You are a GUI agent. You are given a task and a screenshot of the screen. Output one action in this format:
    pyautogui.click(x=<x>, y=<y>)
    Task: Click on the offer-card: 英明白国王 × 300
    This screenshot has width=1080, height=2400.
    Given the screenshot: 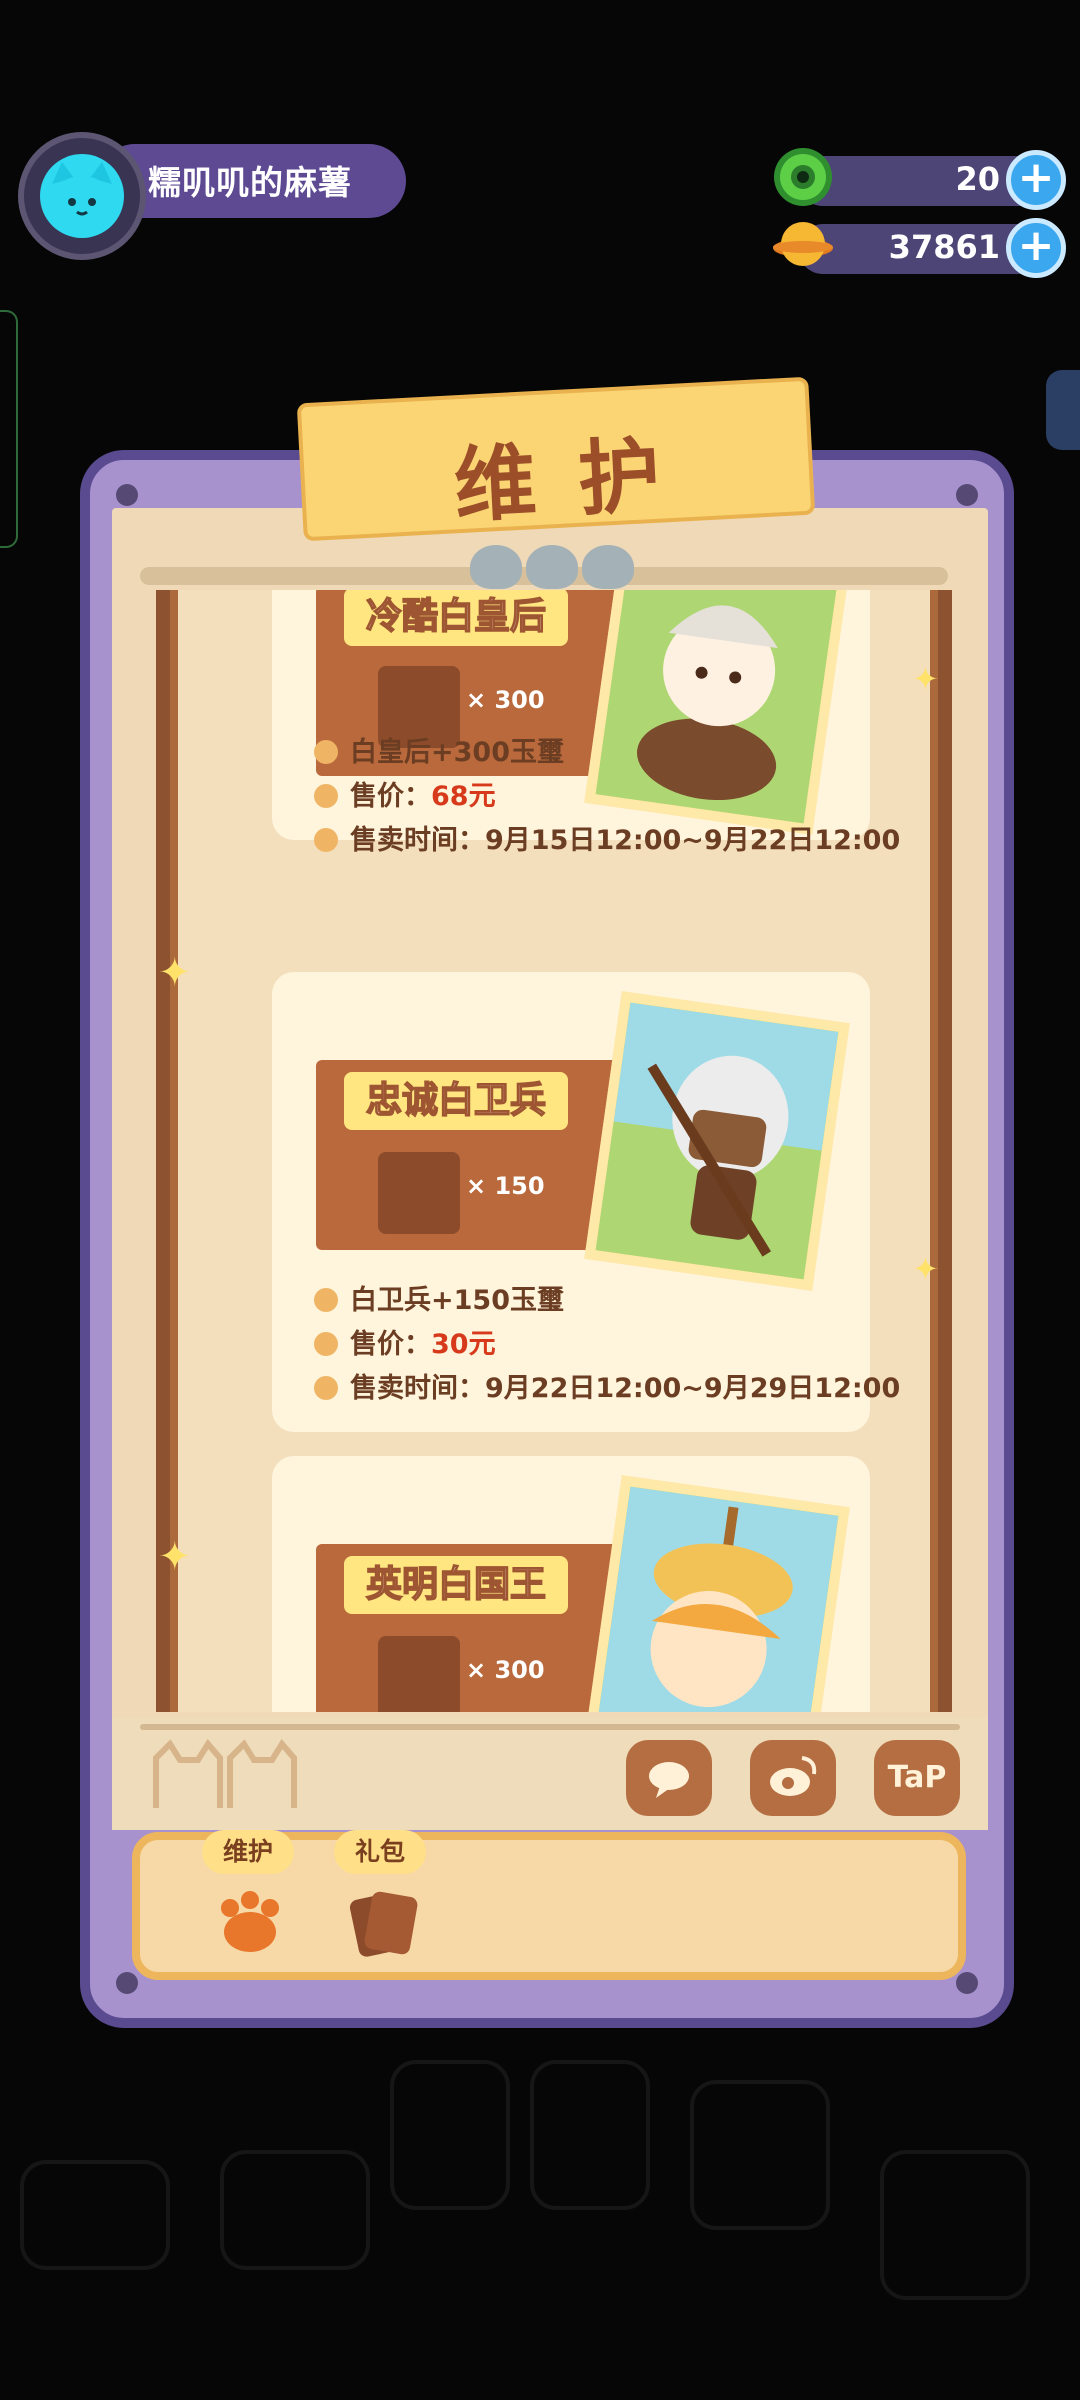 What is the action you would take?
    pyautogui.click(x=571, y=1584)
    